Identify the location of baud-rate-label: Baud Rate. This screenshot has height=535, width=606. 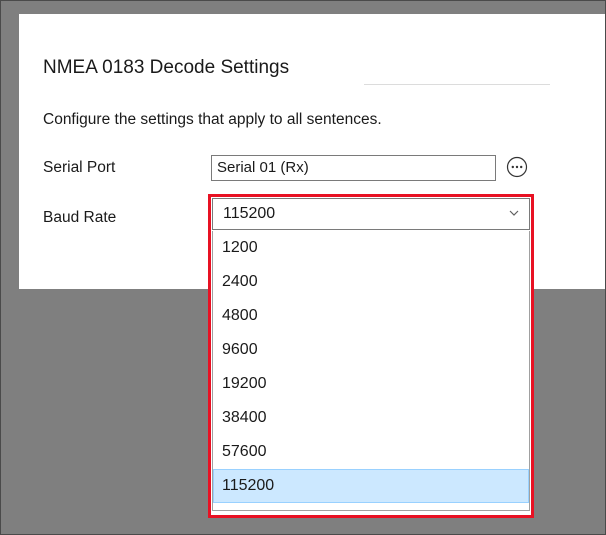
(80, 217).